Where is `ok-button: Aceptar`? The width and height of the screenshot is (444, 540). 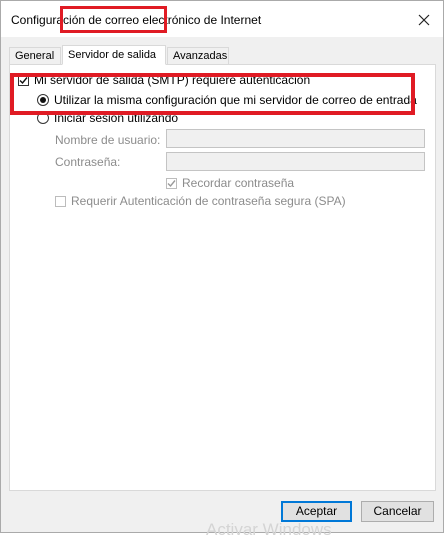
ok-button: Aceptar is located at coordinates (316, 511).